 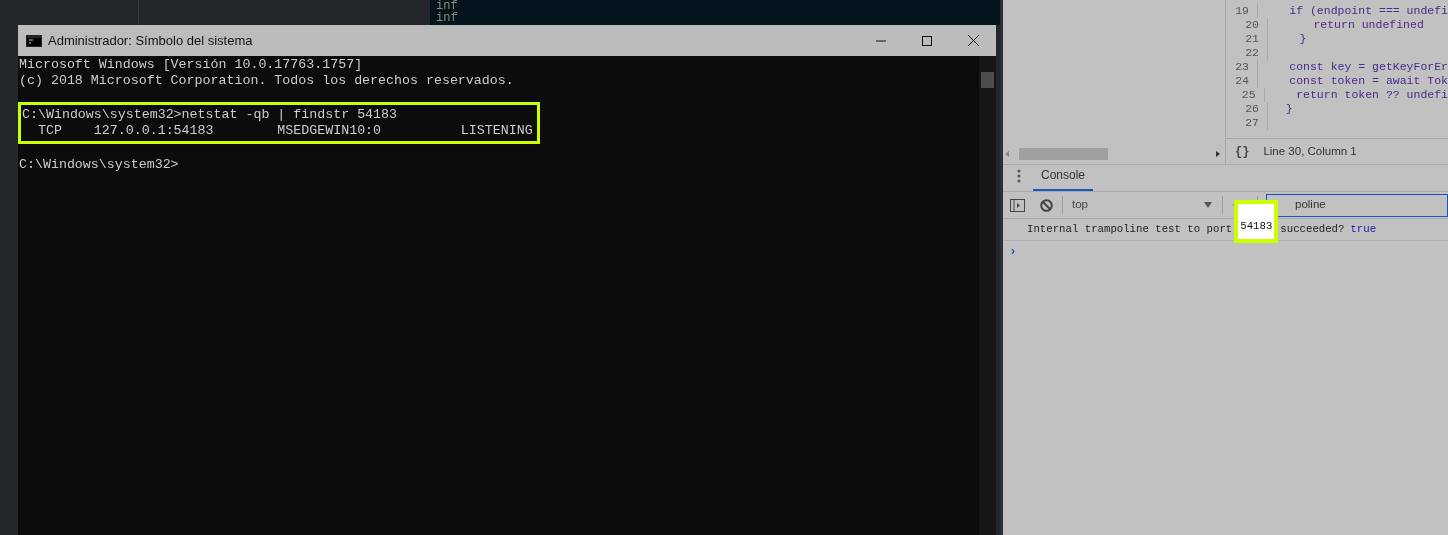 What do you see at coordinates (1242, 11) in the screenshot?
I see `line-number: 19` at bounding box center [1242, 11].